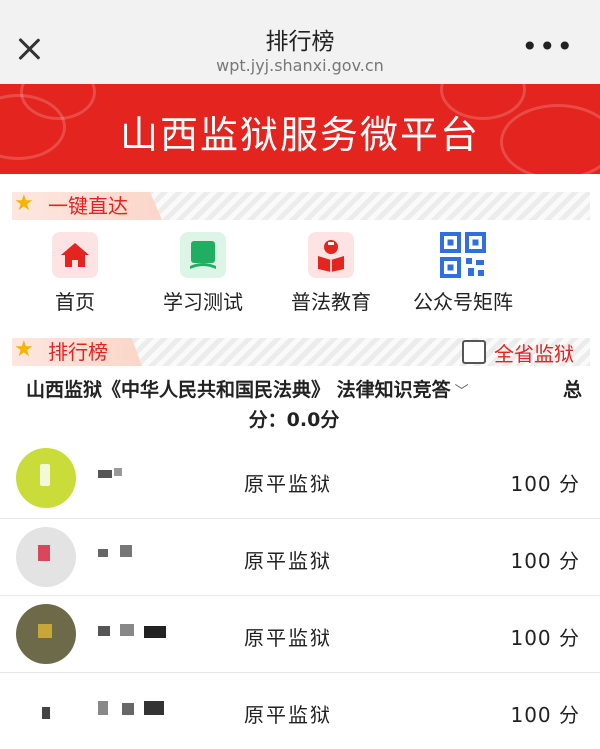  What do you see at coordinates (331, 302) in the screenshot?
I see `quick-link-label: 普法教育` at bounding box center [331, 302].